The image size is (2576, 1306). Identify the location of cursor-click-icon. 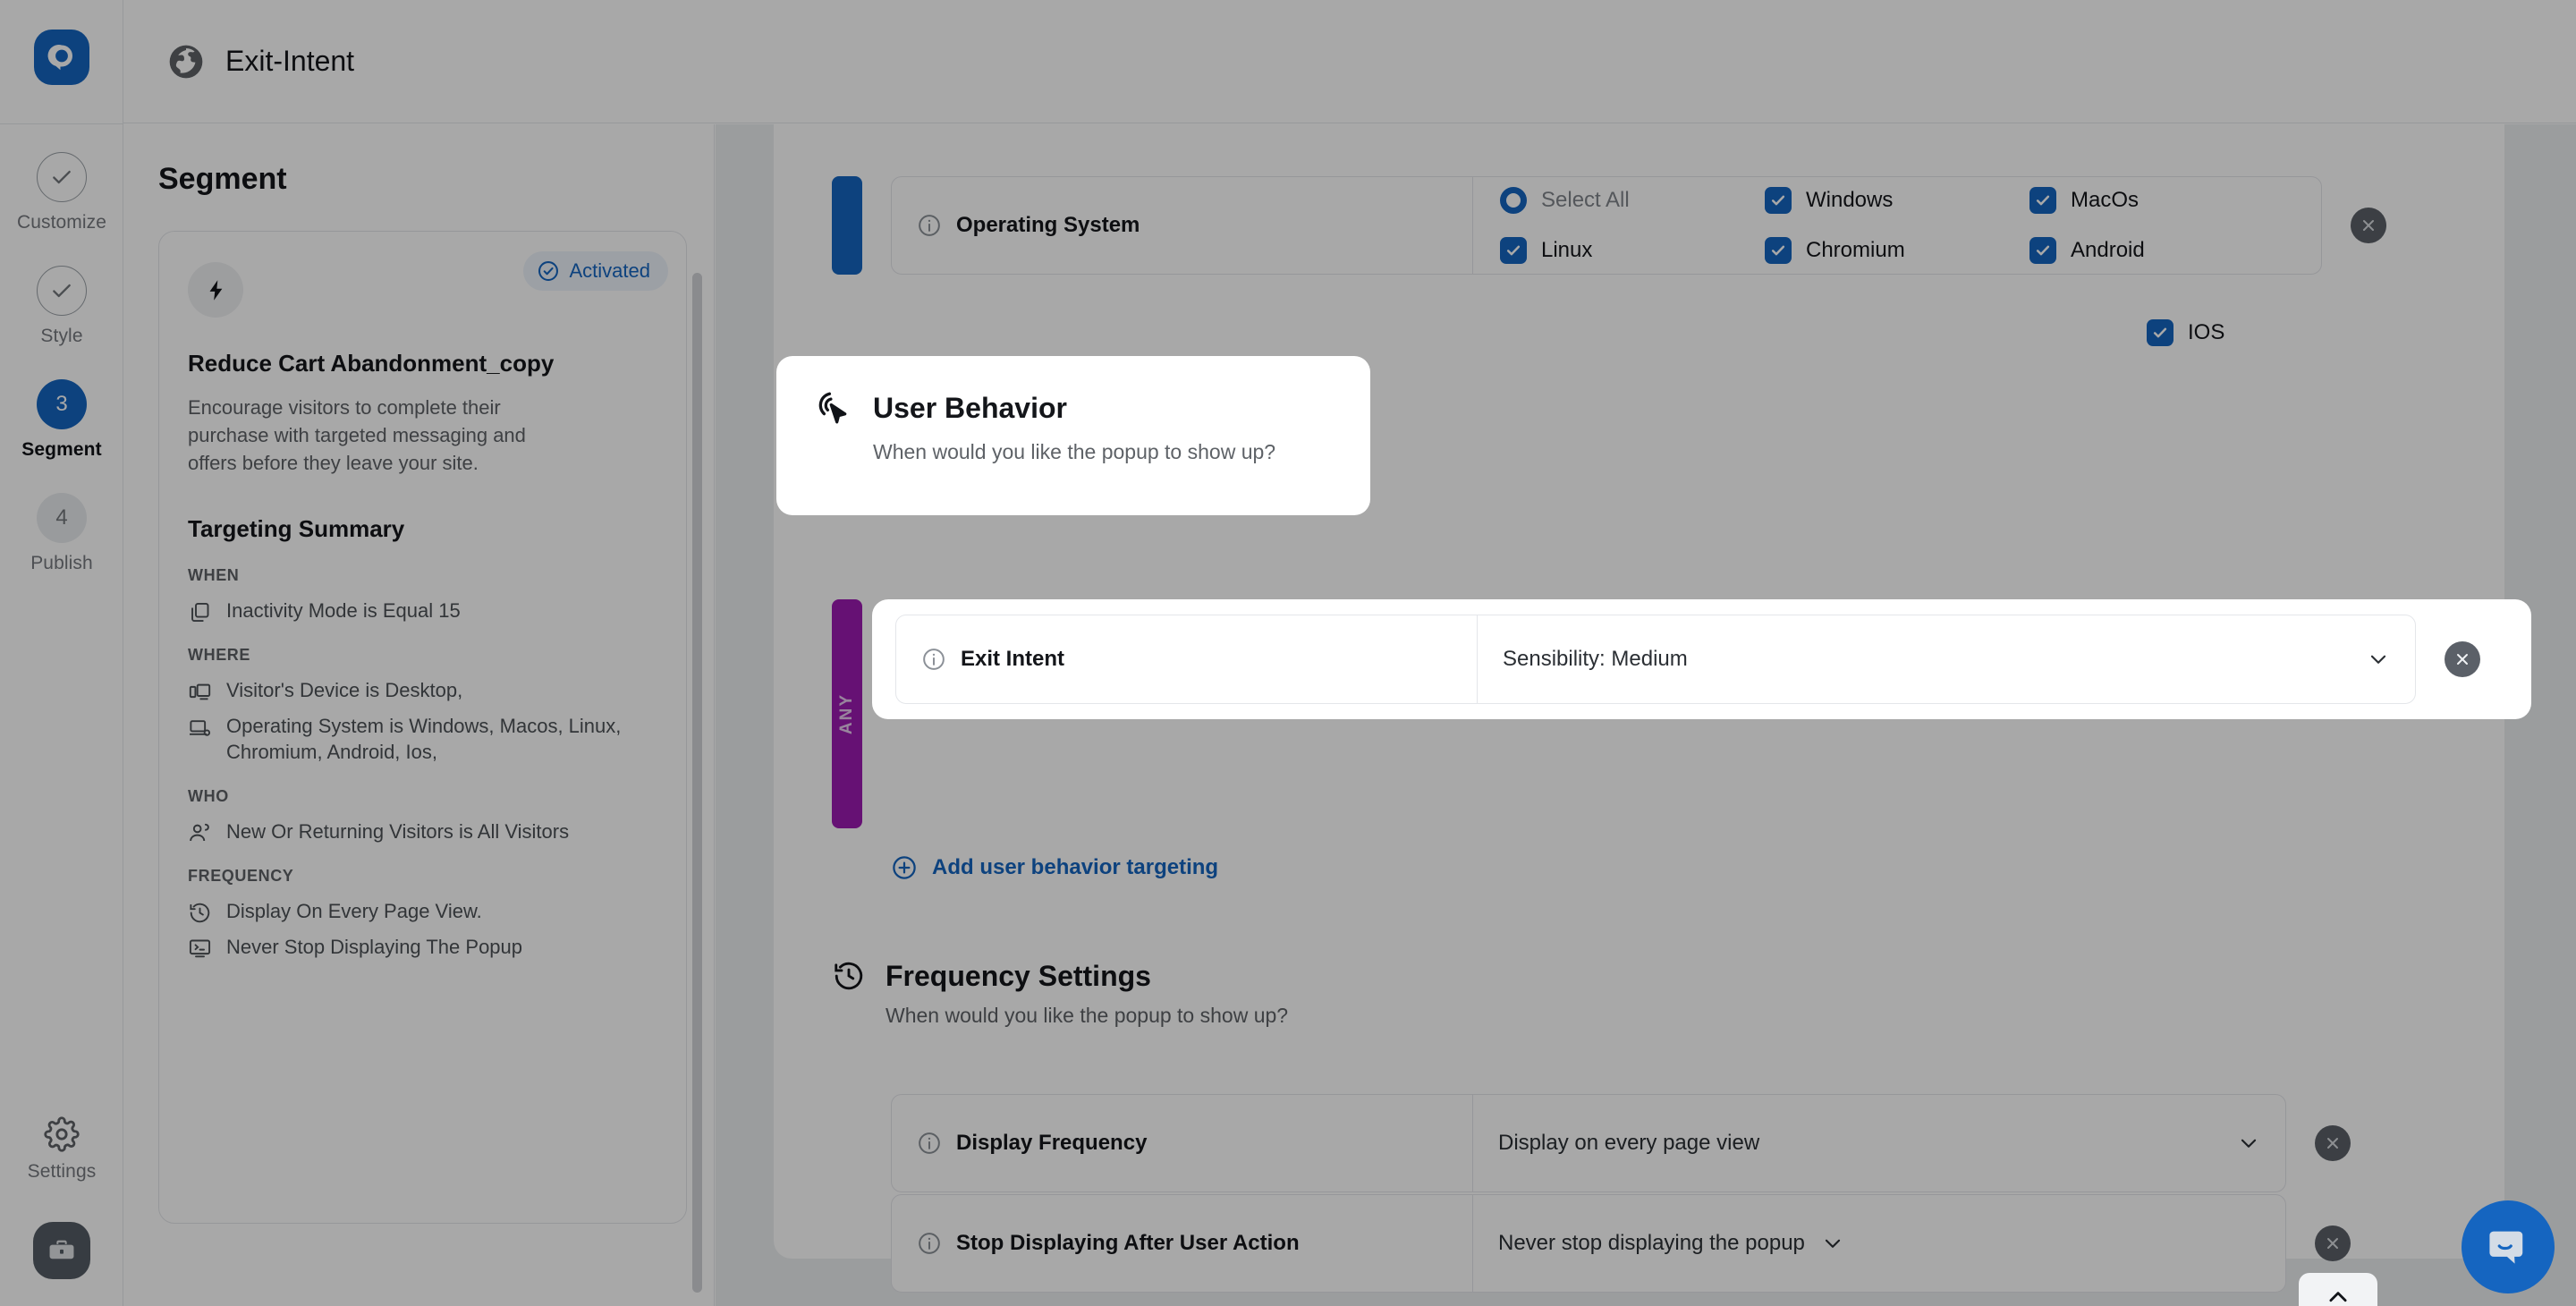
(832, 408).